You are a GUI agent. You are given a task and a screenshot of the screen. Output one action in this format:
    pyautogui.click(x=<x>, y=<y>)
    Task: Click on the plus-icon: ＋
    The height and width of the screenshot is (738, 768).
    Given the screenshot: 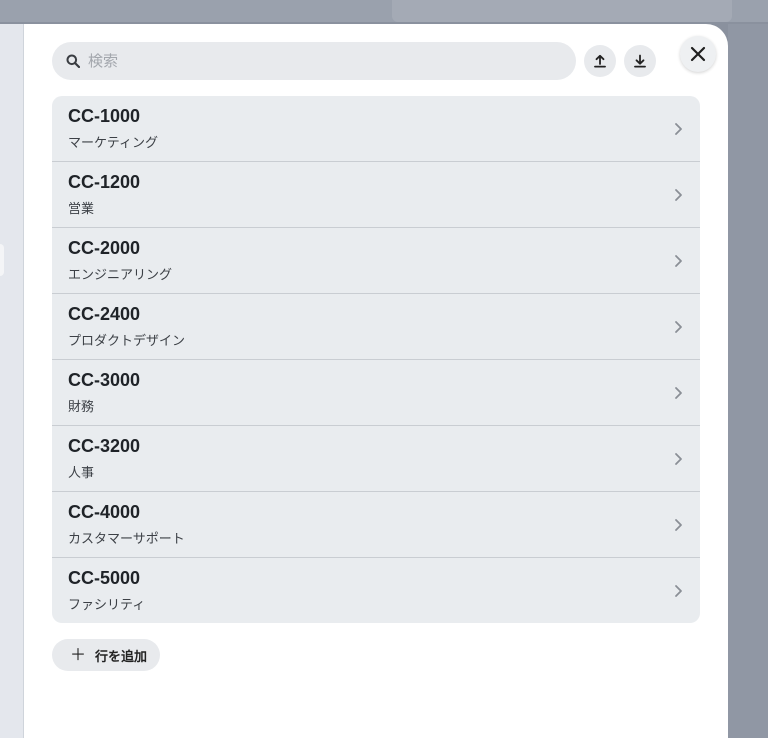 What is the action you would take?
    pyautogui.click(x=78, y=654)
    